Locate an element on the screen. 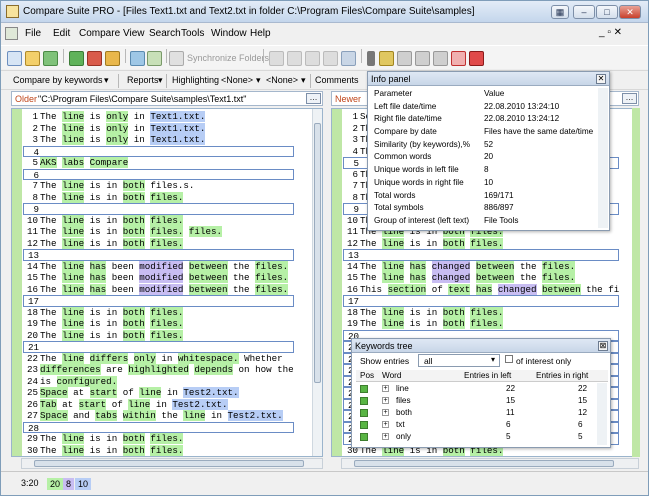 Image resolution: width=649 pixels, height=496 pixels. kw-col-left: Entries in left is located at coordinates (487, 376).